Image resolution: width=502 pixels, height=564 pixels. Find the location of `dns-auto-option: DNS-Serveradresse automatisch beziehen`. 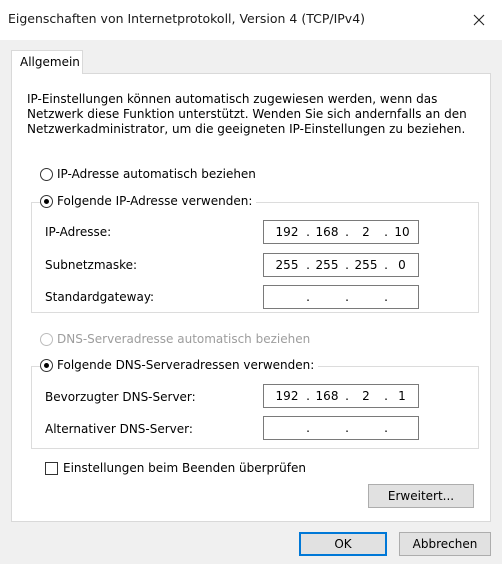

dns-auto-option: DNS-Serveradresse automatisch beziehen is located at coordinates (175, 339).